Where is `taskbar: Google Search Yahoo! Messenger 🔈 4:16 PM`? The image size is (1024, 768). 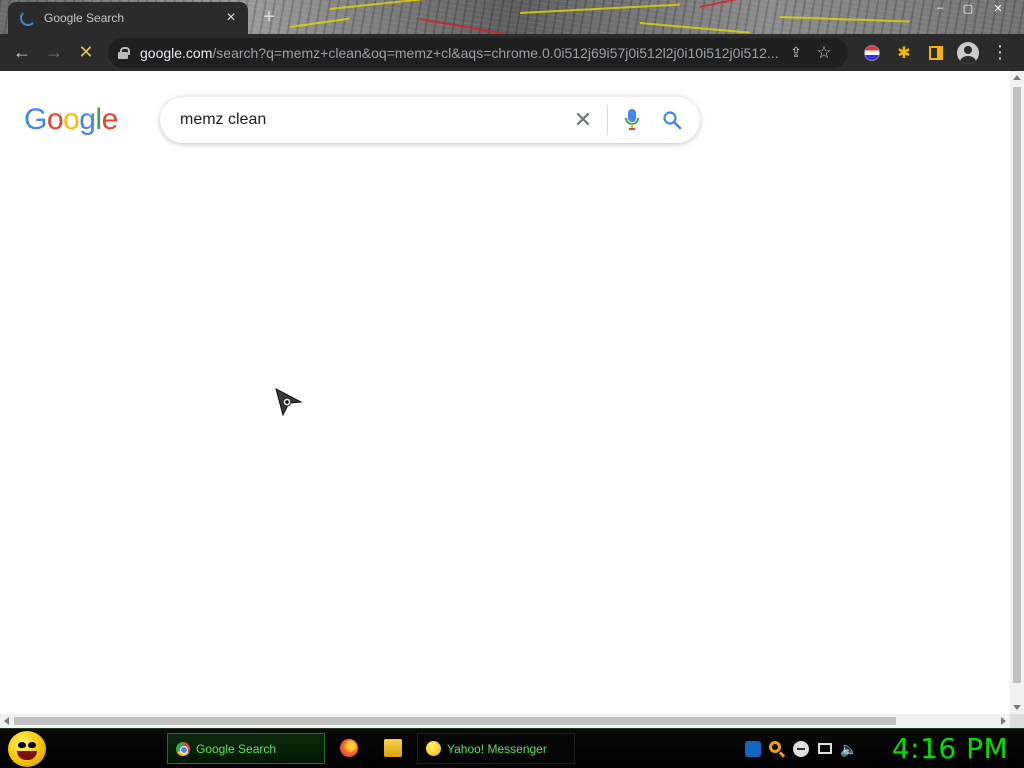 taskbar: Google Search Yahoo! Messenger 🔈 4:16 PM is located at coordinates (512, 748).